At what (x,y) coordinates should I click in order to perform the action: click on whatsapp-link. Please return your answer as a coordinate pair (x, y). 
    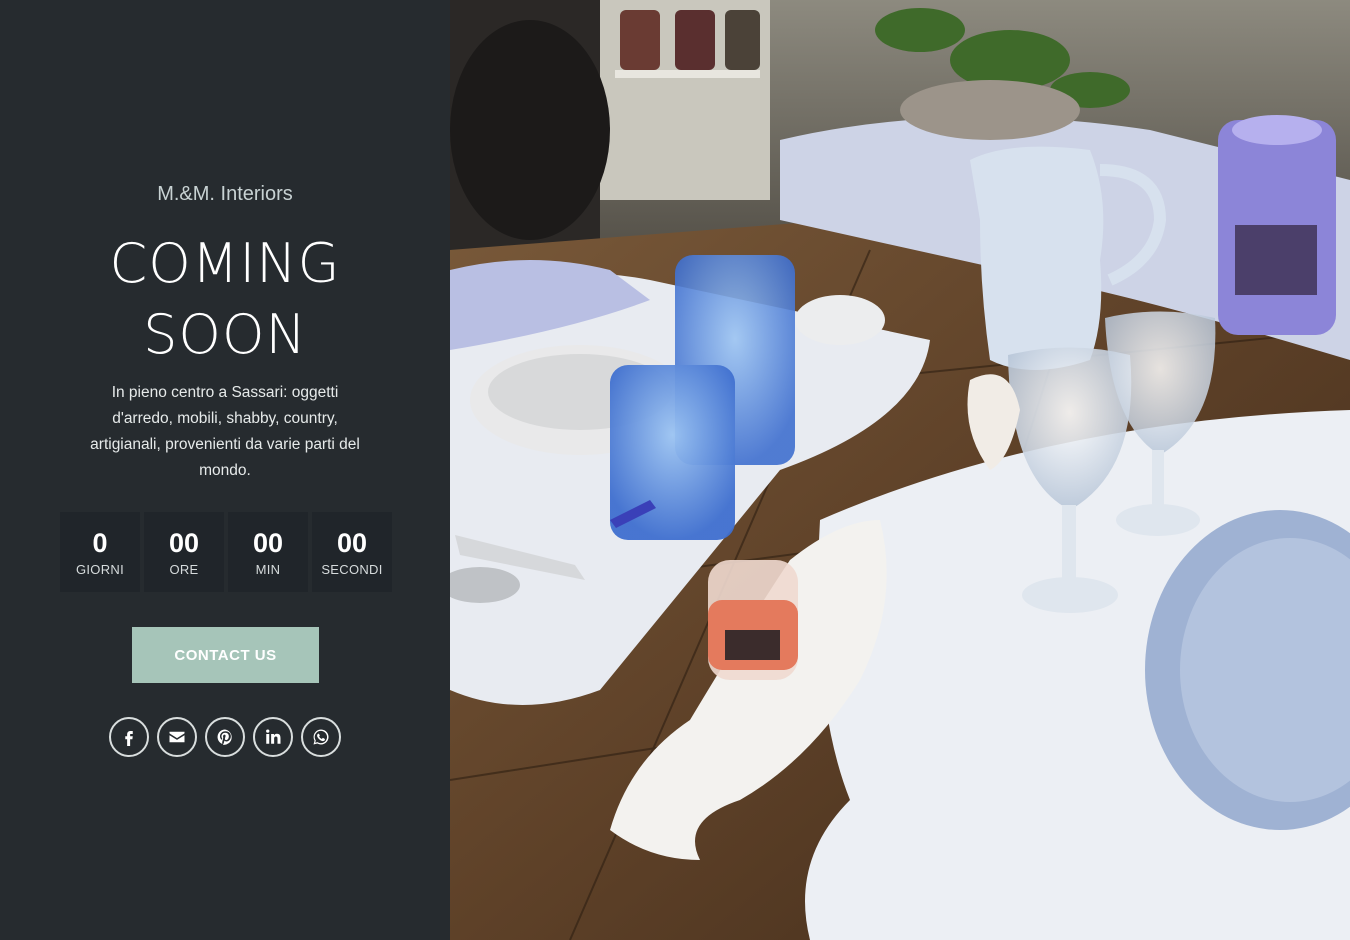
    Looking at the image, I should click on (321, 737).